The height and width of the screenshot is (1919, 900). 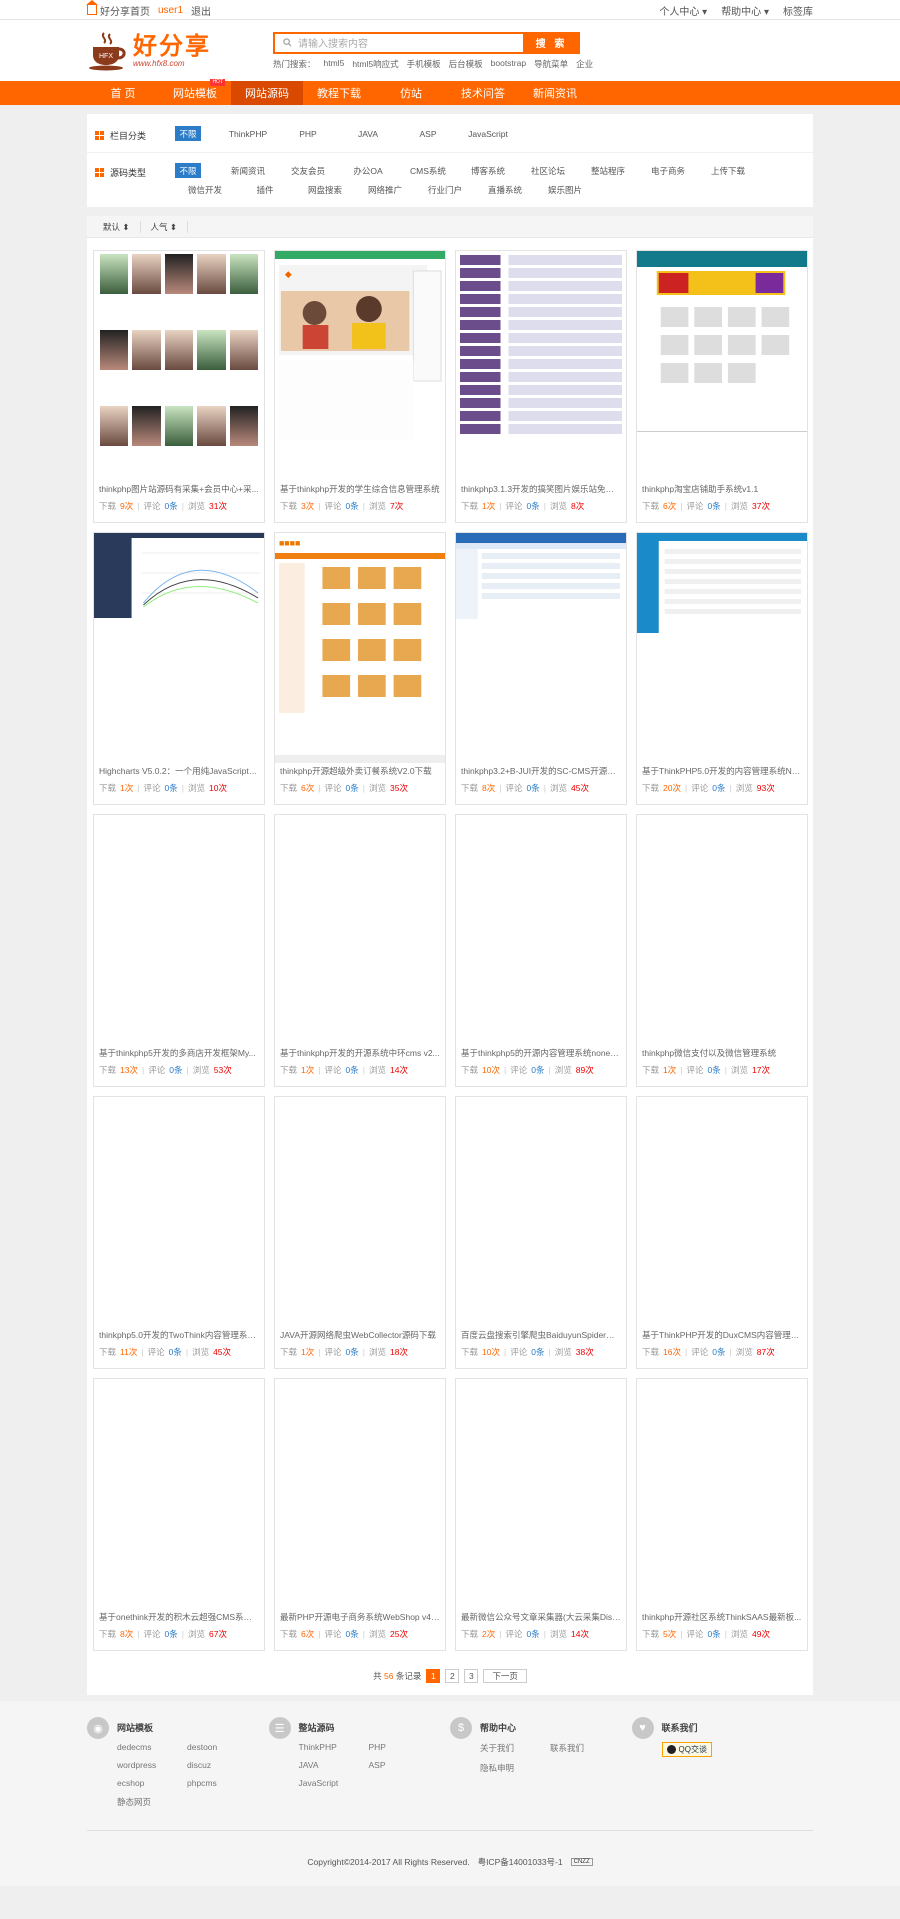 What do you see at coordinates (368, 170) in the screenshot?
I see `type-option: 办公OA` at bounding box center [368, 170].